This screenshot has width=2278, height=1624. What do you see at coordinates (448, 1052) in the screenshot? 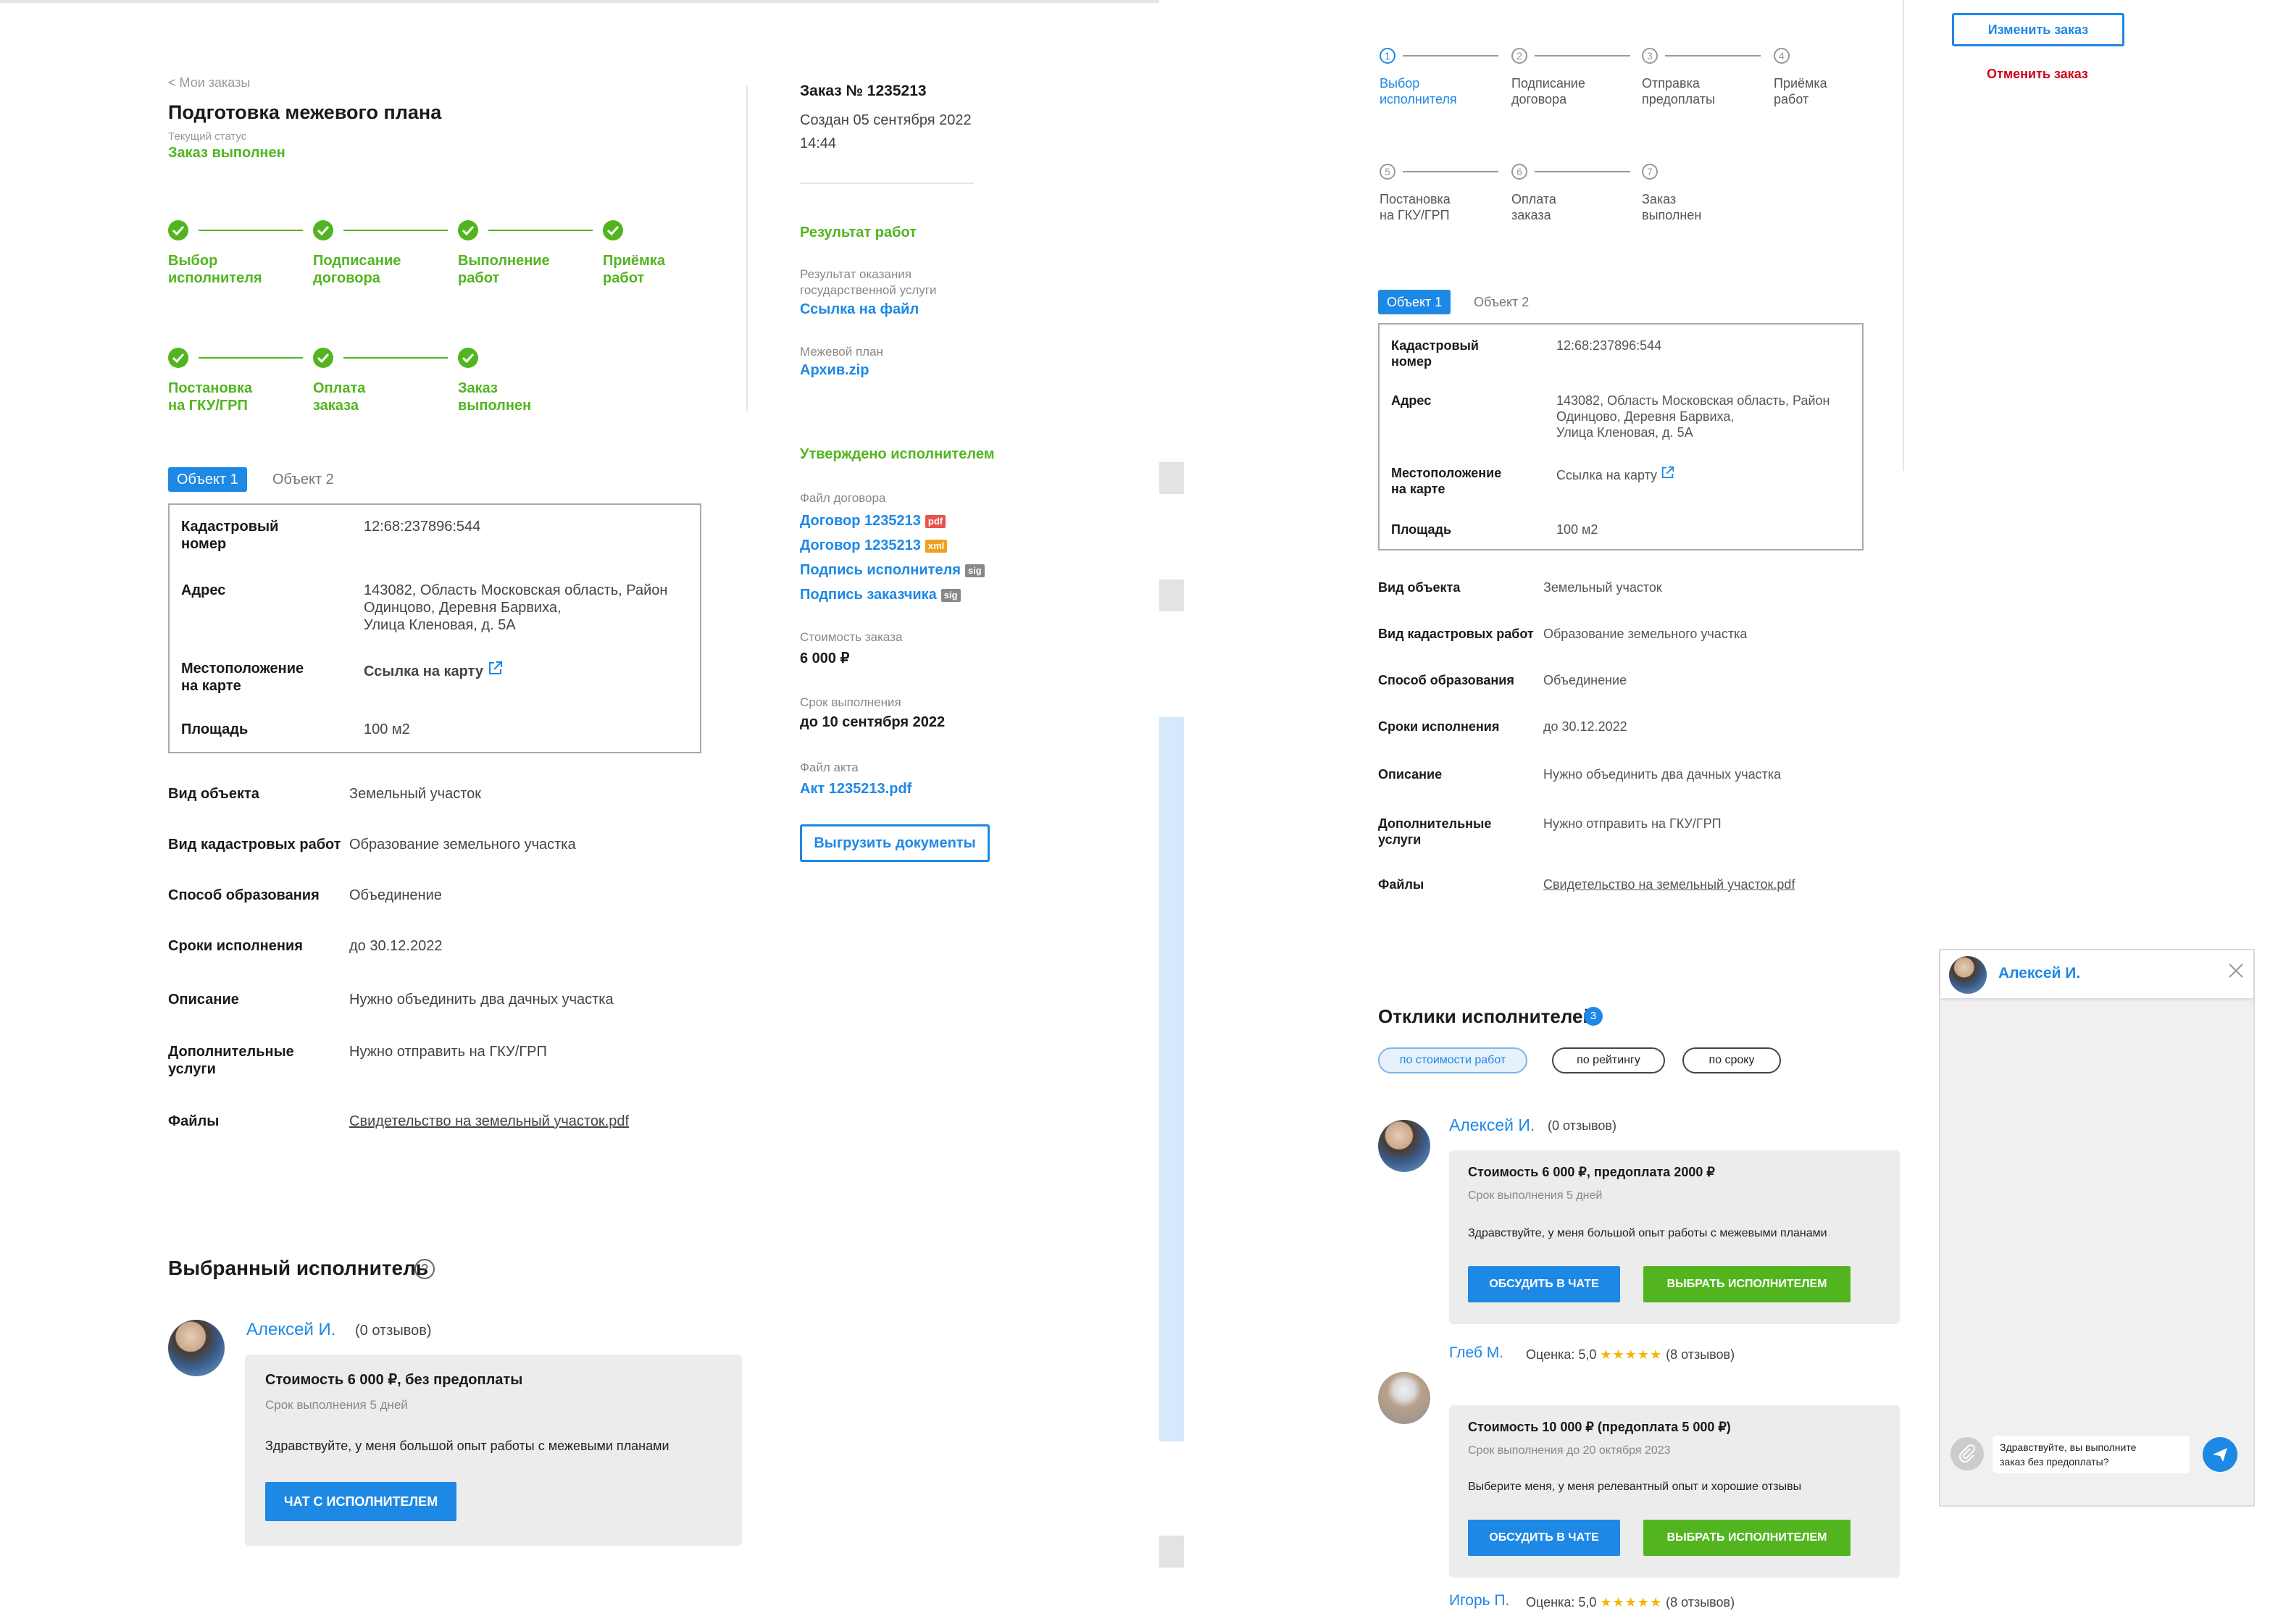
I see `detail-value: Нужно отправить на ГКУ/ГРП` at bounding box center [448, 1052].